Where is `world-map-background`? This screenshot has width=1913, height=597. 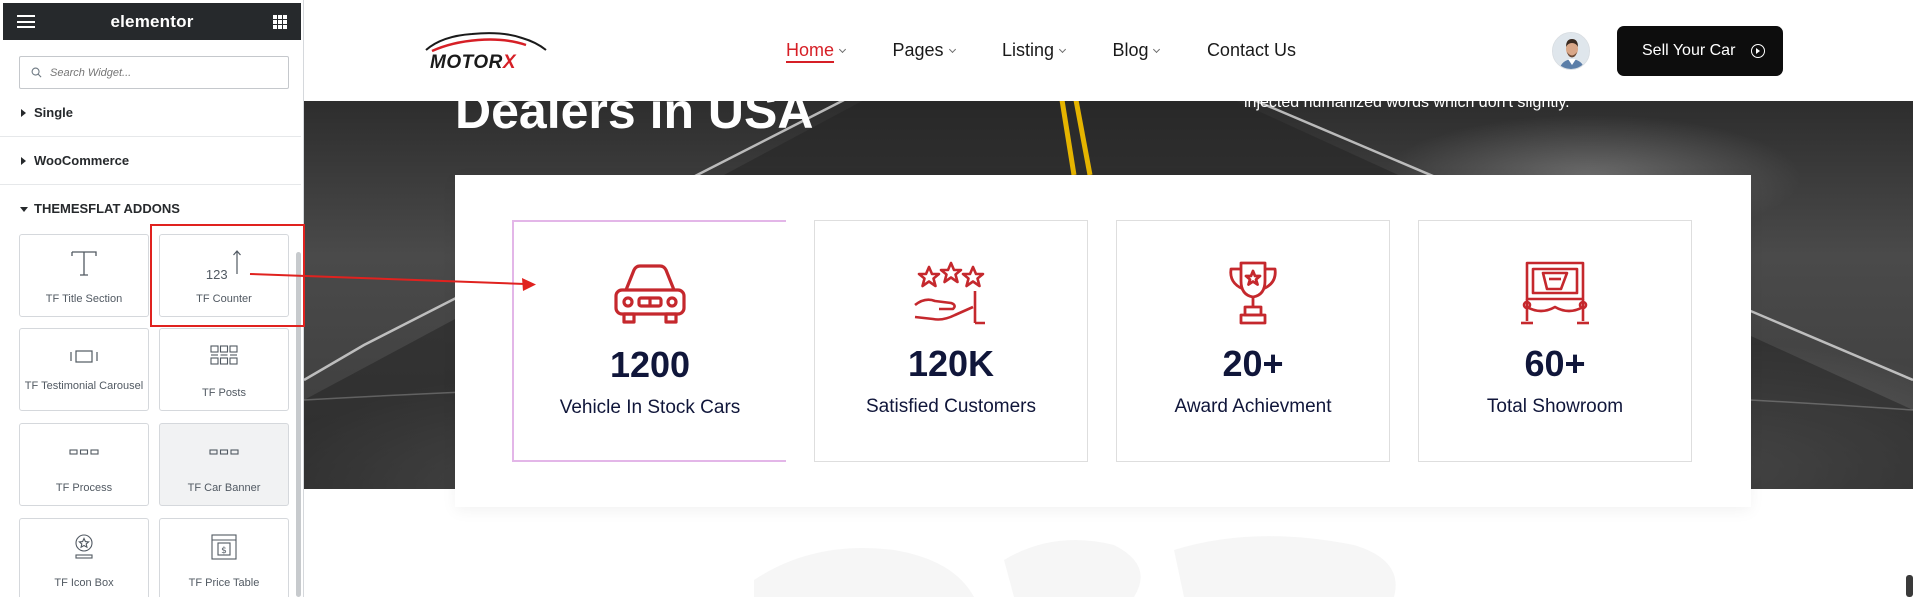 world-map-background is located at coordinates (1075, 566).